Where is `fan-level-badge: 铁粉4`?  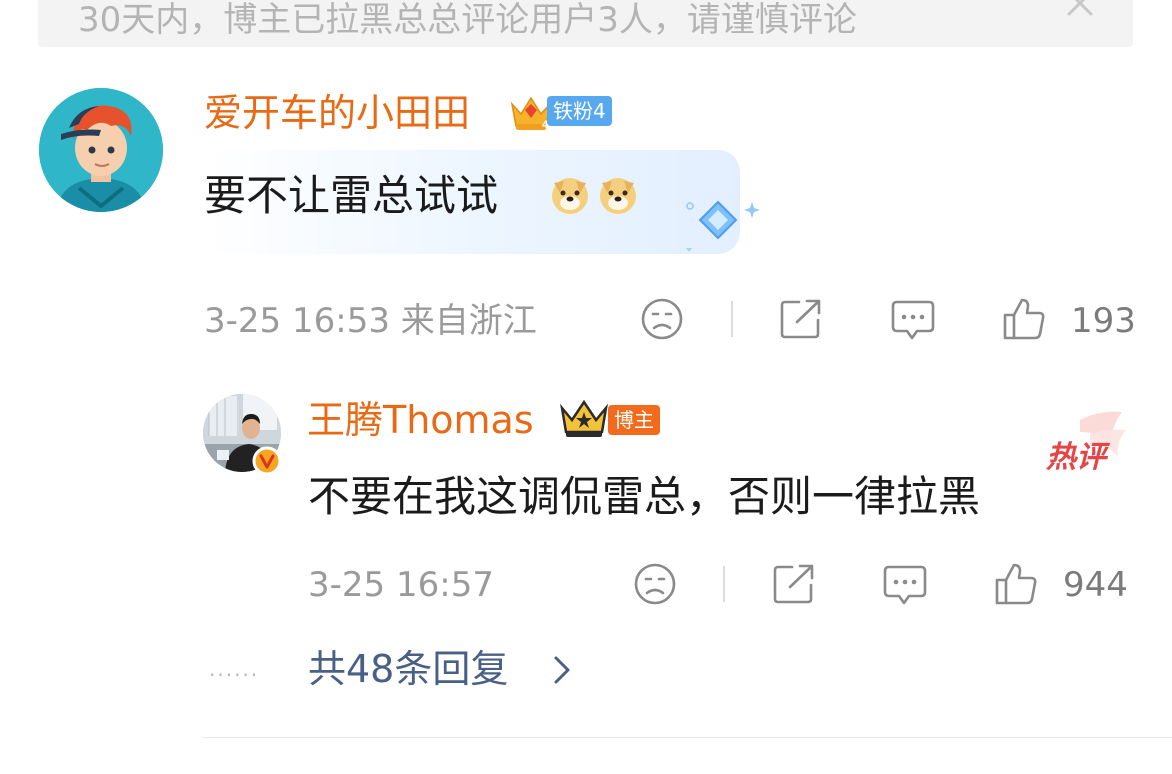
fan-level-badge: 铁粉4 is located at coordinates (579, 111).